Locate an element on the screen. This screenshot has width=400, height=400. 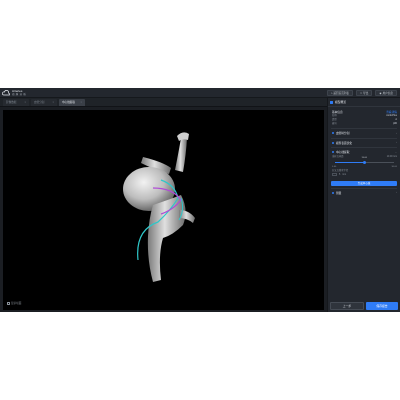
tab-image-data: 影像数据 × is located at coordinates (16, 102).